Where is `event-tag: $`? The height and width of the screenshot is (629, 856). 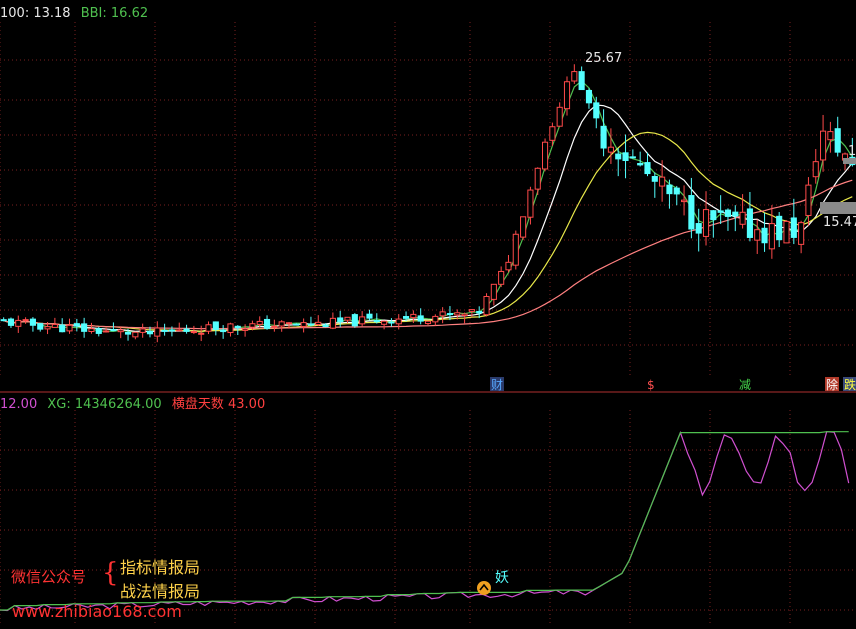
event-tag: $ is located at coordinates (653, 384).